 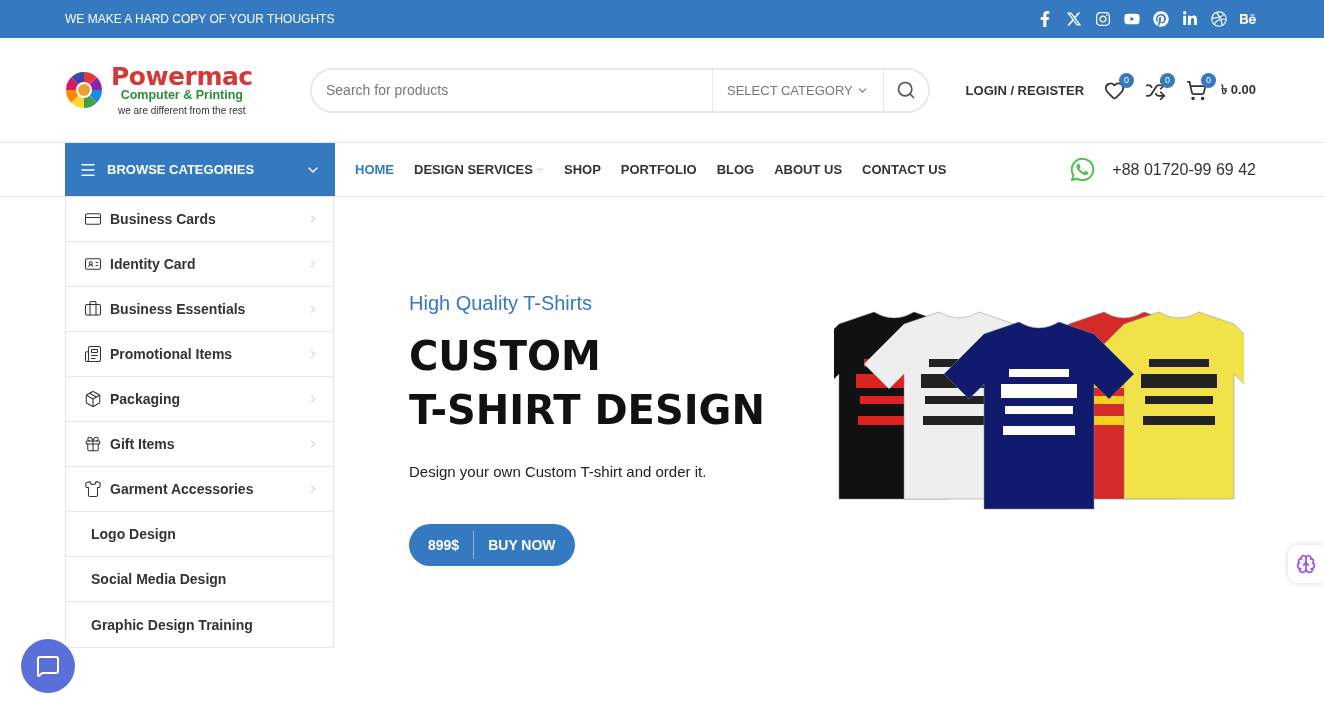 What do you see at coordinates (492, 545) in the screenshot?
I see `buy-now-button: 899$ BUY NOW` at bounding box center [492, 545].